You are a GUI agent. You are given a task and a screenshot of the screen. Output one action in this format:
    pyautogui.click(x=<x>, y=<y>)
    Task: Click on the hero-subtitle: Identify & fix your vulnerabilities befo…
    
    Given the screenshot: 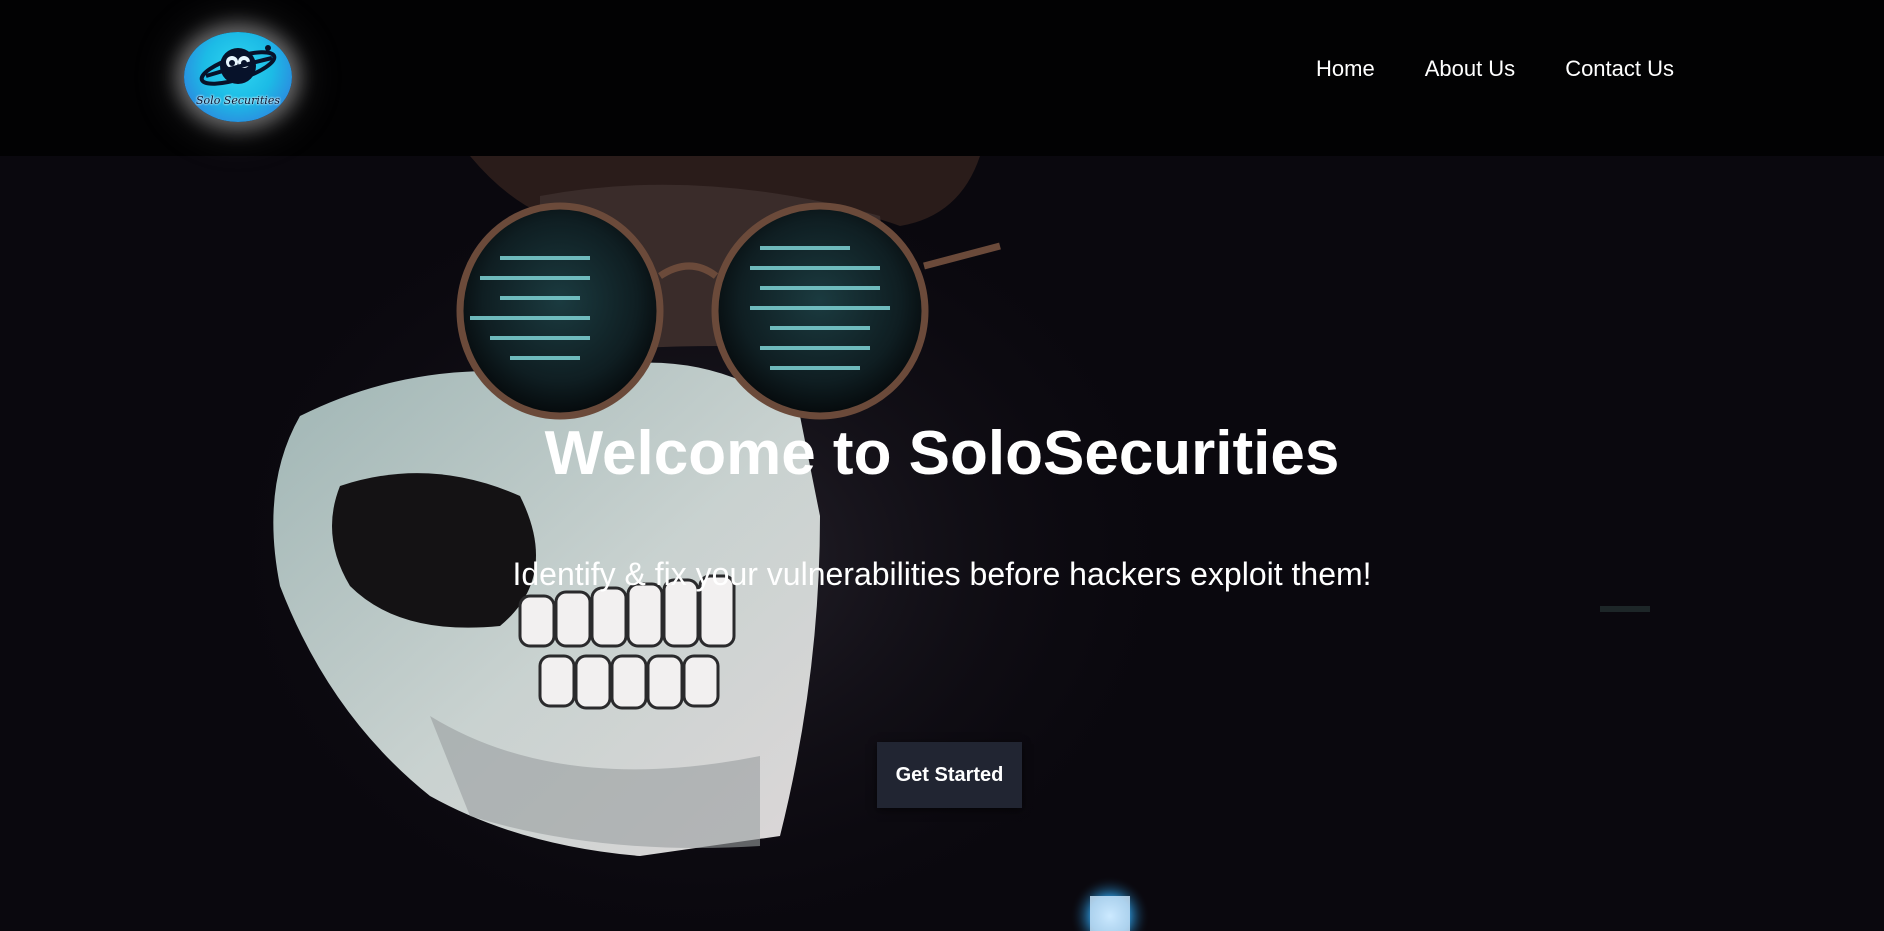 What is the action you would take?
    pyautogui.click(x=942, y=574)
    